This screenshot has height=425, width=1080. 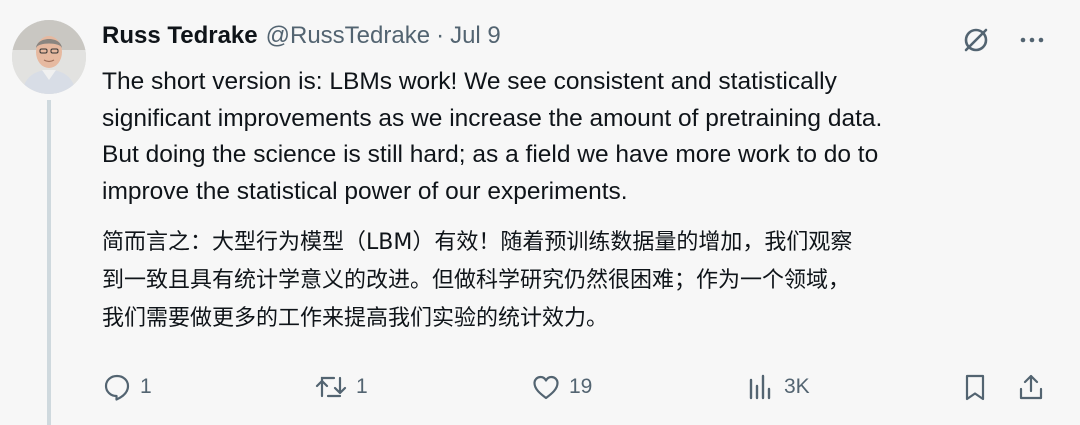 I want to click on author-name: Russ Tedrake, so click(x=180, y=36).